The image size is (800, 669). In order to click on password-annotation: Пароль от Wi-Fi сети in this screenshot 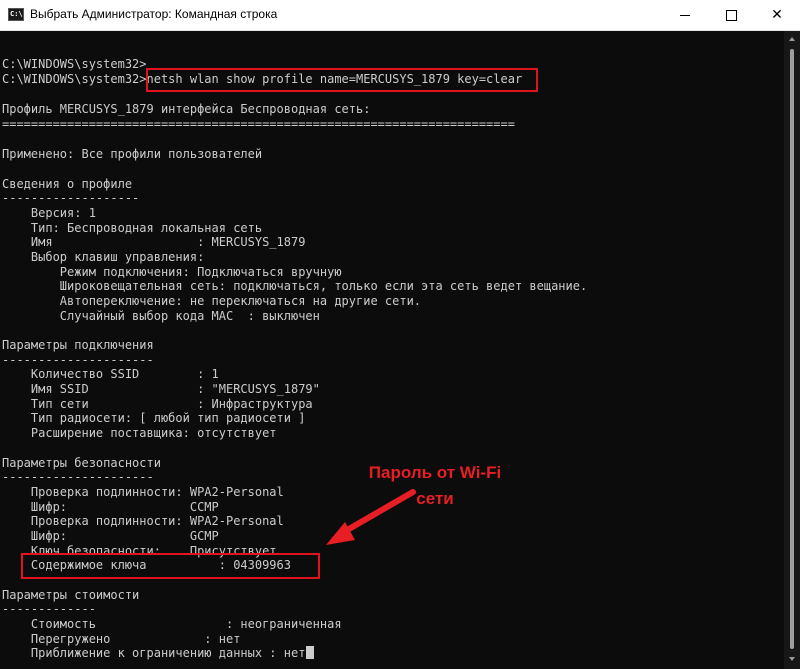, I will do `click(435, 486)`.